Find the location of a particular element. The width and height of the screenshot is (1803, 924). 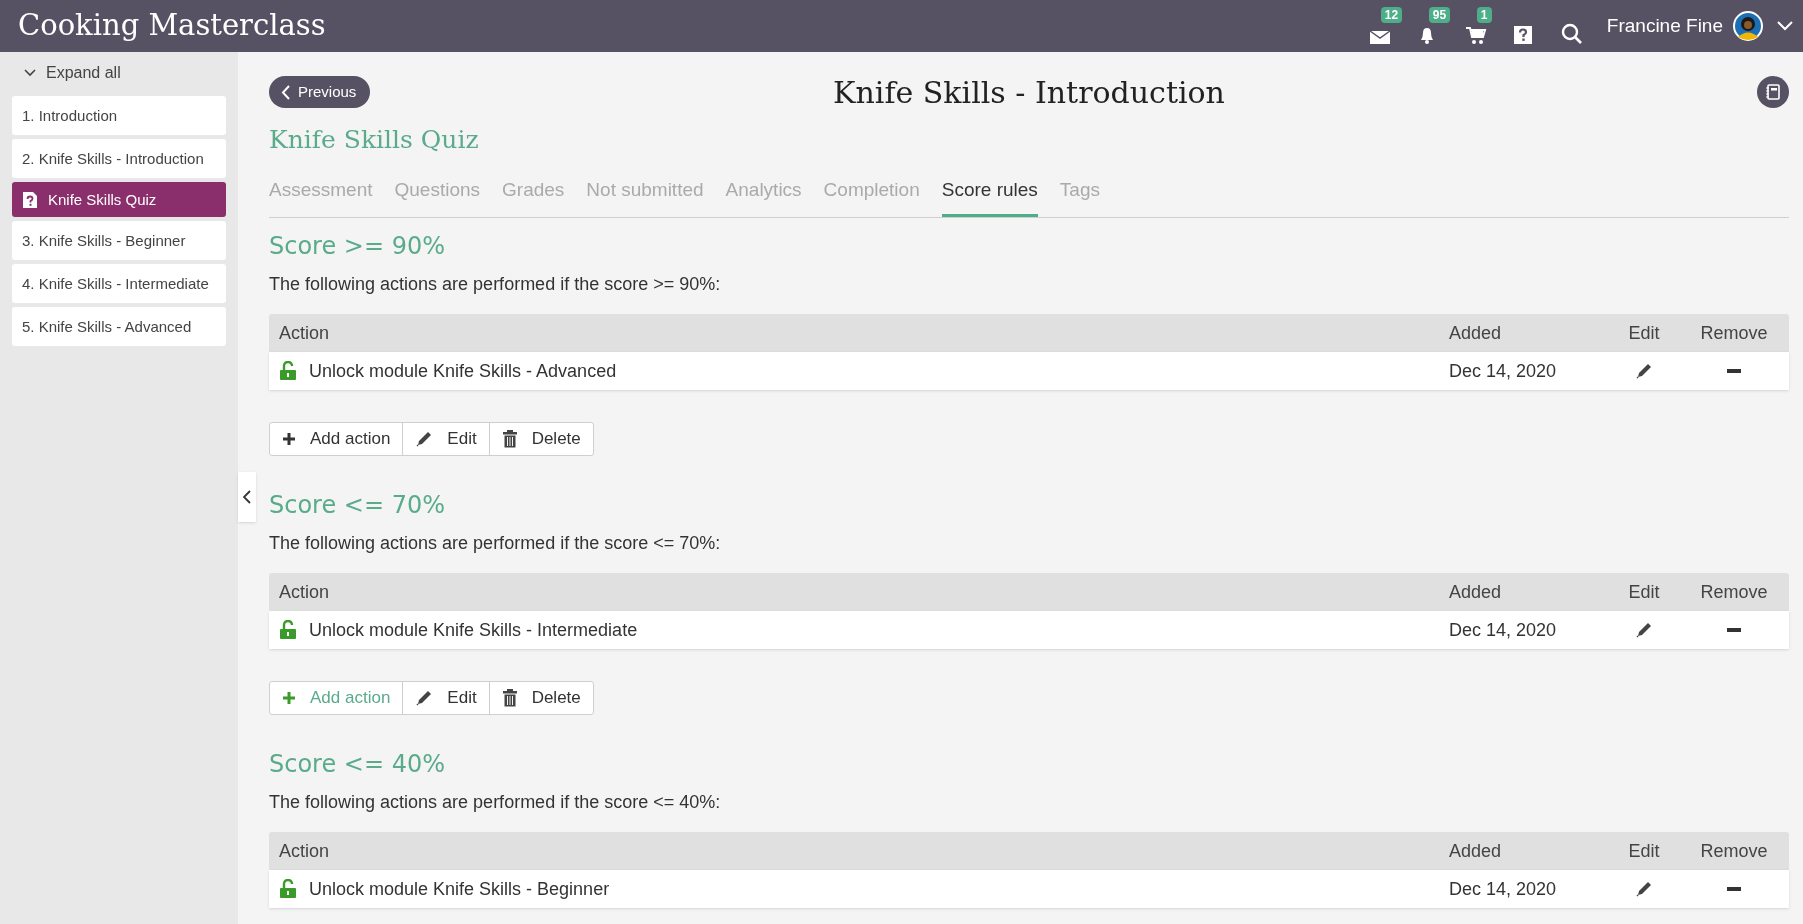

help-icon is located at coordinates (1522, 35).